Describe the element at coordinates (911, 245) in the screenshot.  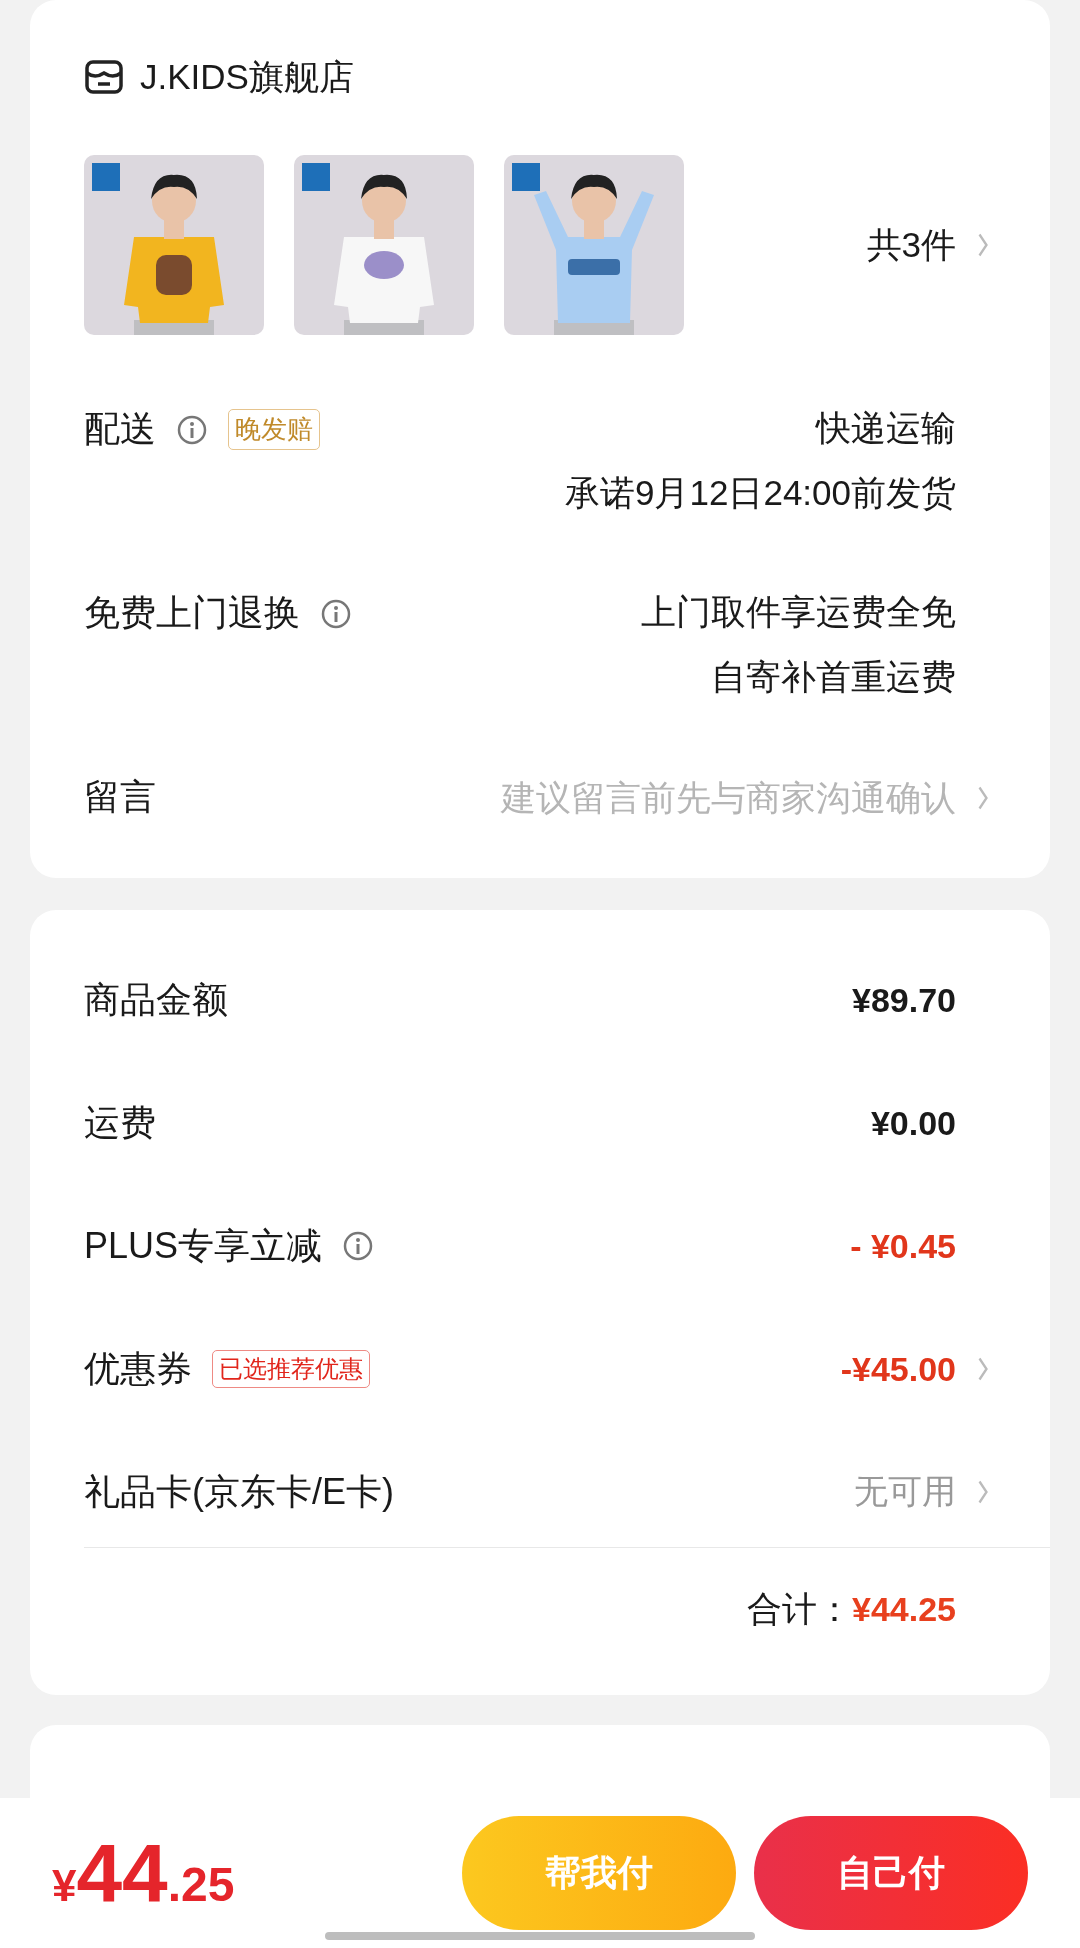
I see `item-count: 共3件` at that location.